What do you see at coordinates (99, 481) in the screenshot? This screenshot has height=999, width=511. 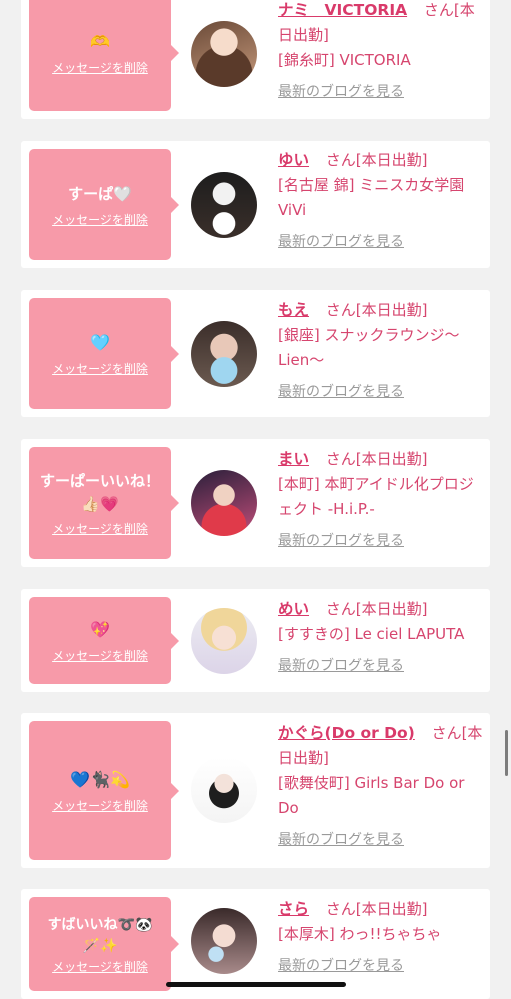 I see `message-text: すーぱーいいね！` at bounding box center [99, 481].